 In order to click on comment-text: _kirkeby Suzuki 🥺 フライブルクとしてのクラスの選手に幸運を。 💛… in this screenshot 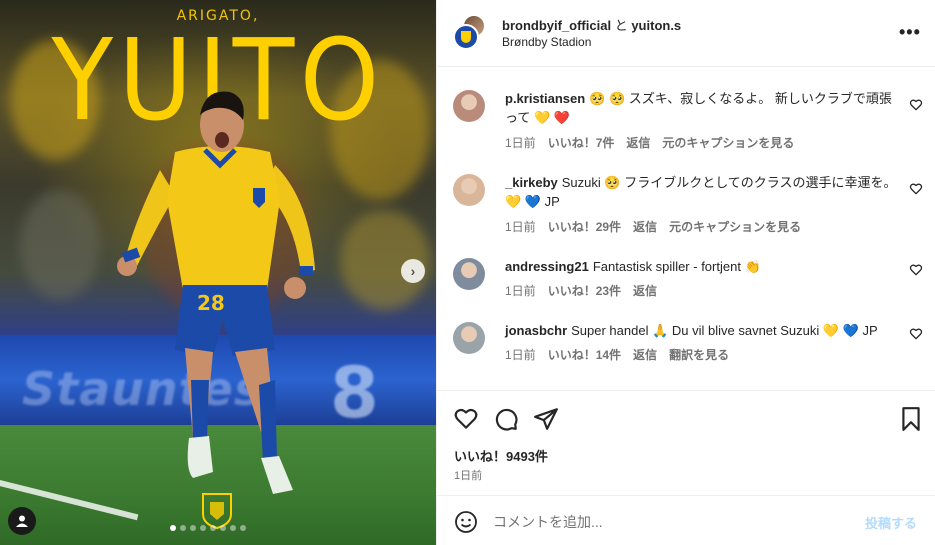, I will do `click(702, 192)`.